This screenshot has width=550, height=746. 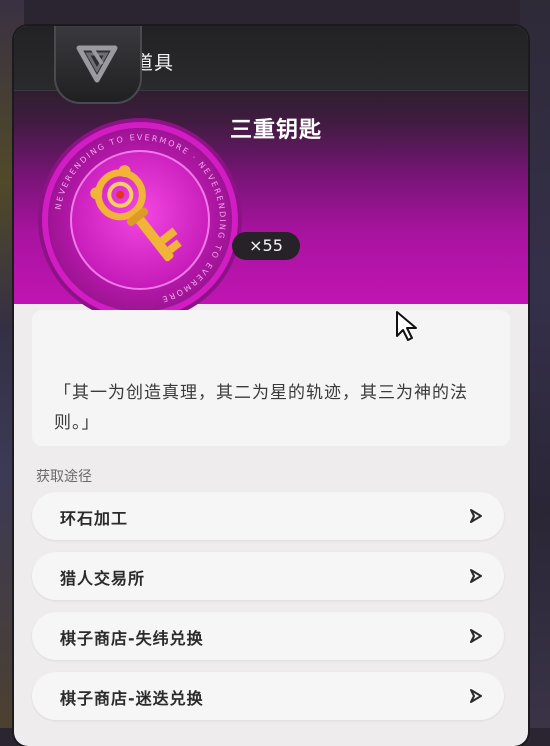 What do you see at coordinates (64, 477) in the screenshot?
I see `acquisition-section-label: 获取途径` at bounding box center [64, 477].